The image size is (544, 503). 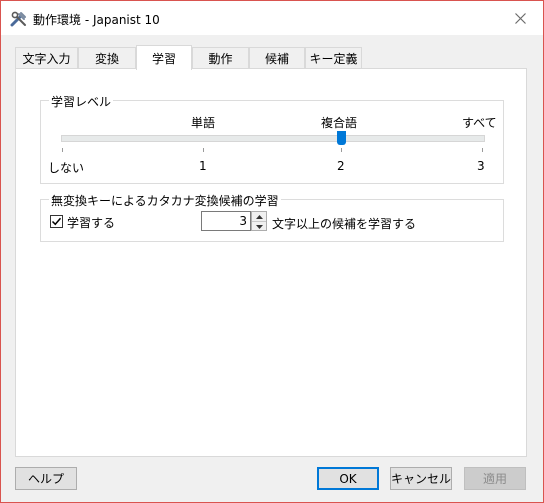 What do you see at coordinates (164, 57) in the screenshot?
I see `tab-learning: 学習` at bounding box center [164, 57].